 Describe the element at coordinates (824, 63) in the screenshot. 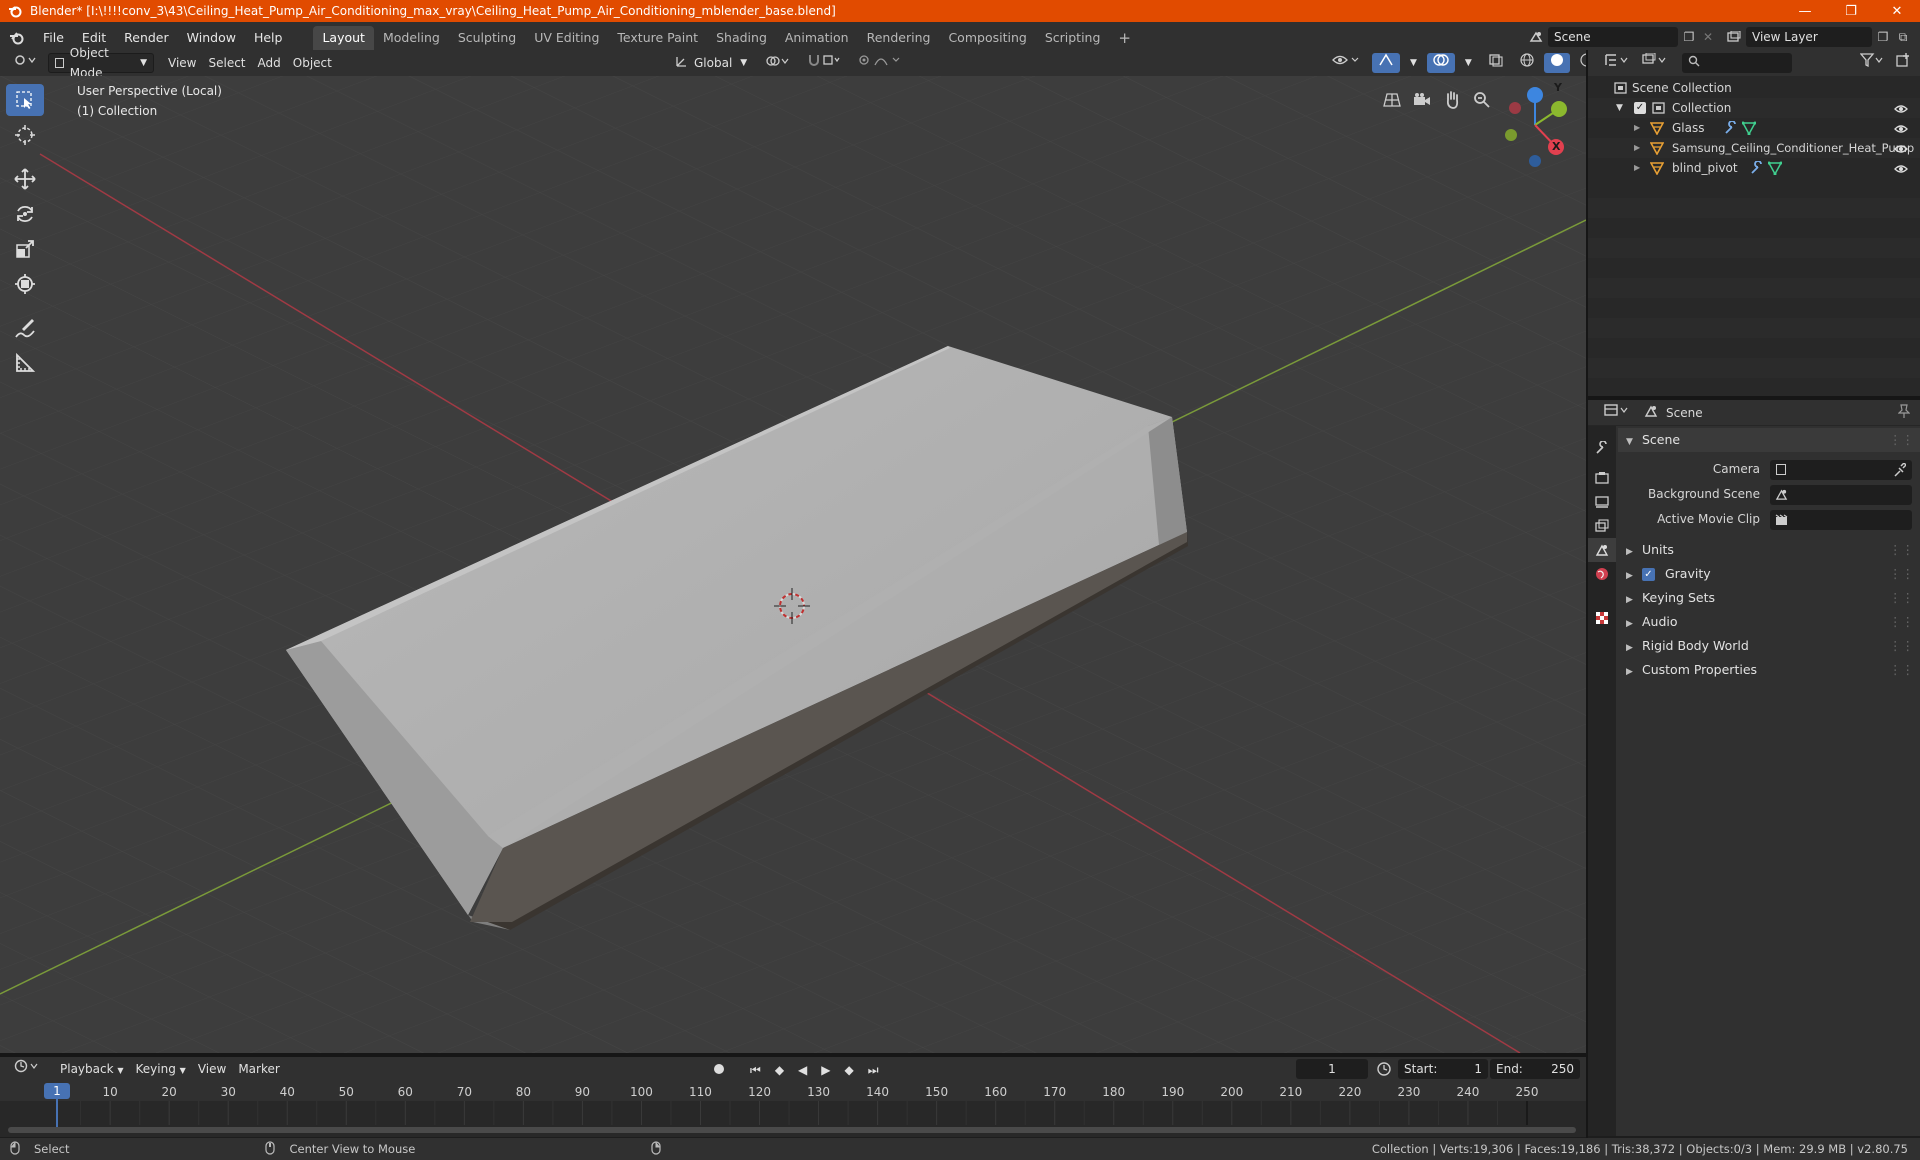

I see `snap-icon` at that location.